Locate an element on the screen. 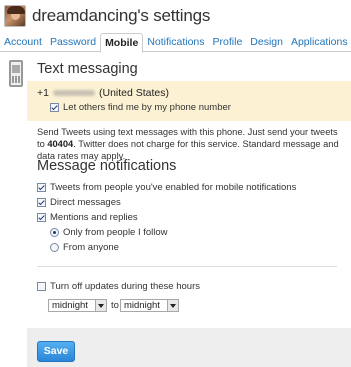 Image resolution: width=351 pixels, height=367 pixels. quiet-hours-label: Turn off updates during these hours is located at coordinates (125, 286).